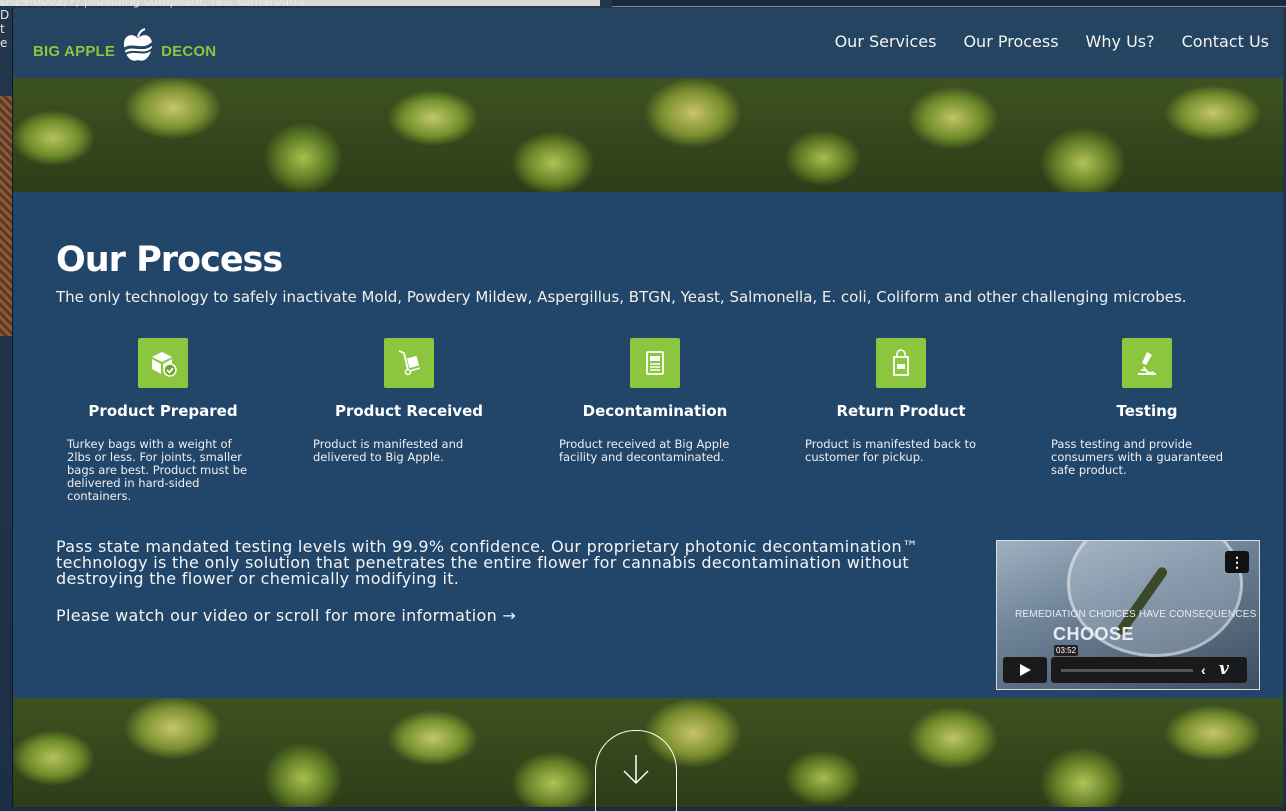 The width and height of the screenshot is (1286, 811). I want to click on video-menu-button: ⋮, so click(1237, 562).